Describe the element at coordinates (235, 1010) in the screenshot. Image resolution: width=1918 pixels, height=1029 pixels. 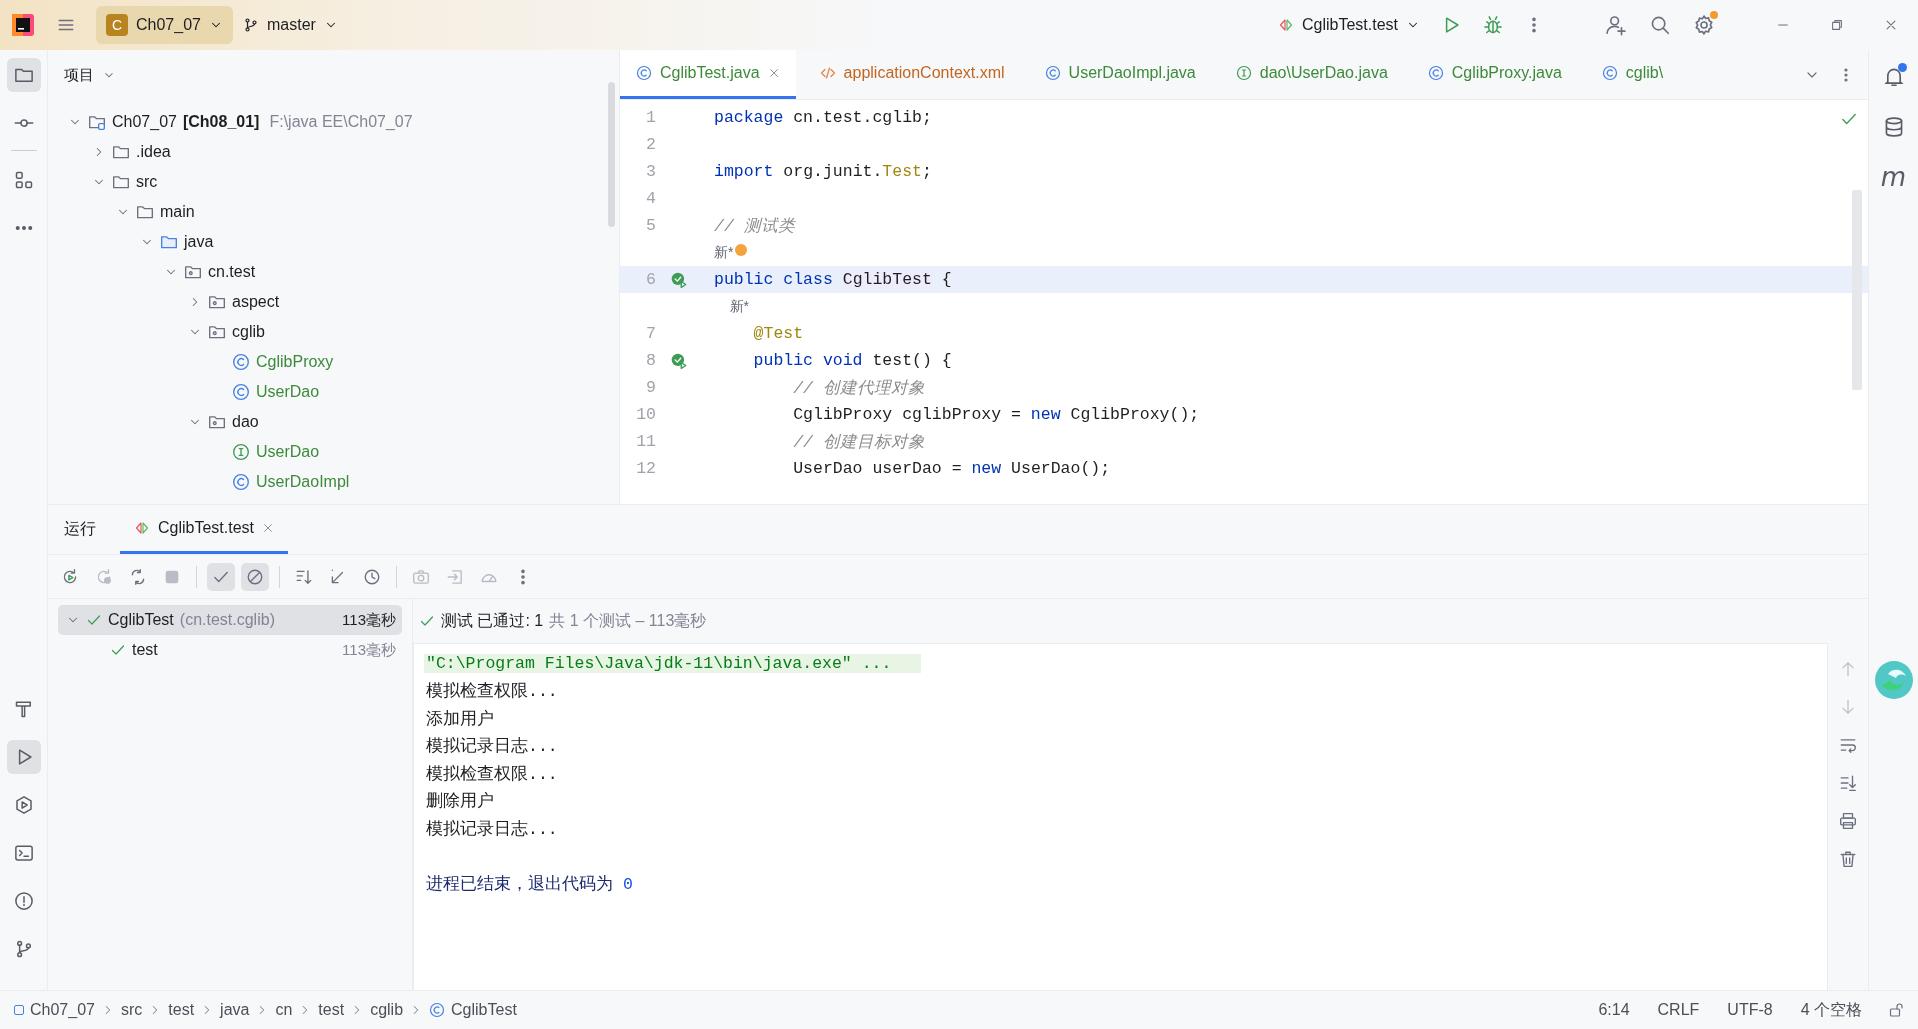
I see `breadcrumb: java` at that location.